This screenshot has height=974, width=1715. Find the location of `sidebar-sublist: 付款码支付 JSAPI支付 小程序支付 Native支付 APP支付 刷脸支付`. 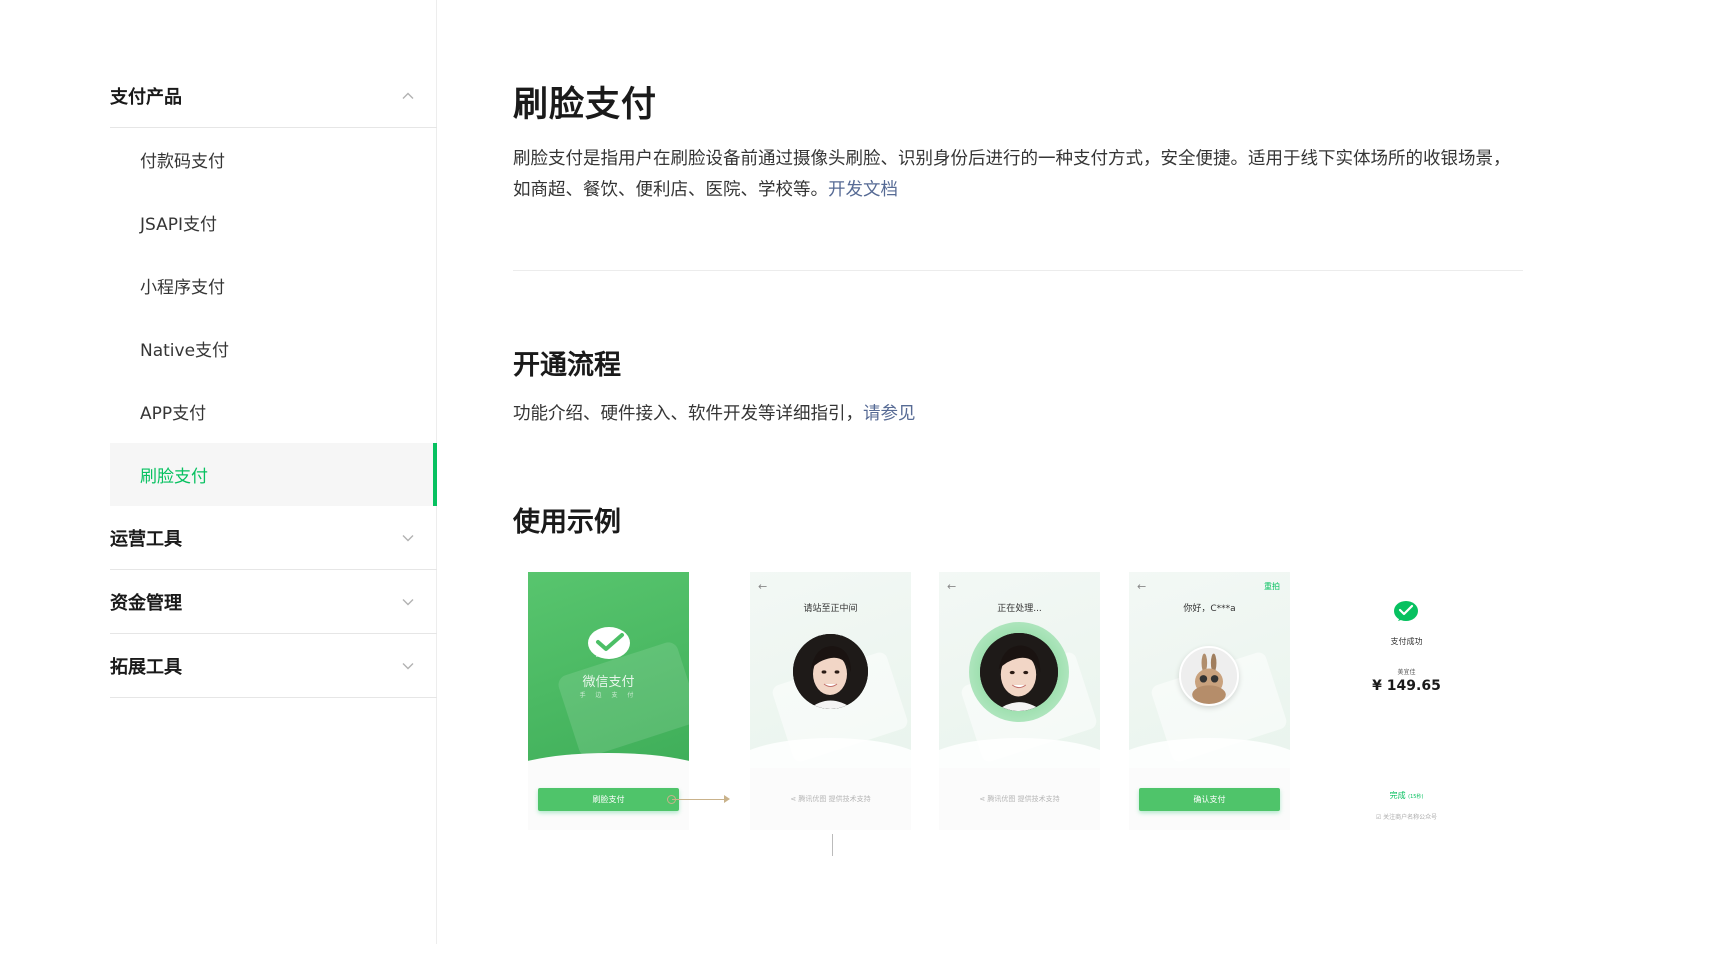

sidebar-sublist: 付款码支付 JSAPI支付 小程序支付 Native支付 APP支付 刷脸支付 is located at coordinates (273, 317).